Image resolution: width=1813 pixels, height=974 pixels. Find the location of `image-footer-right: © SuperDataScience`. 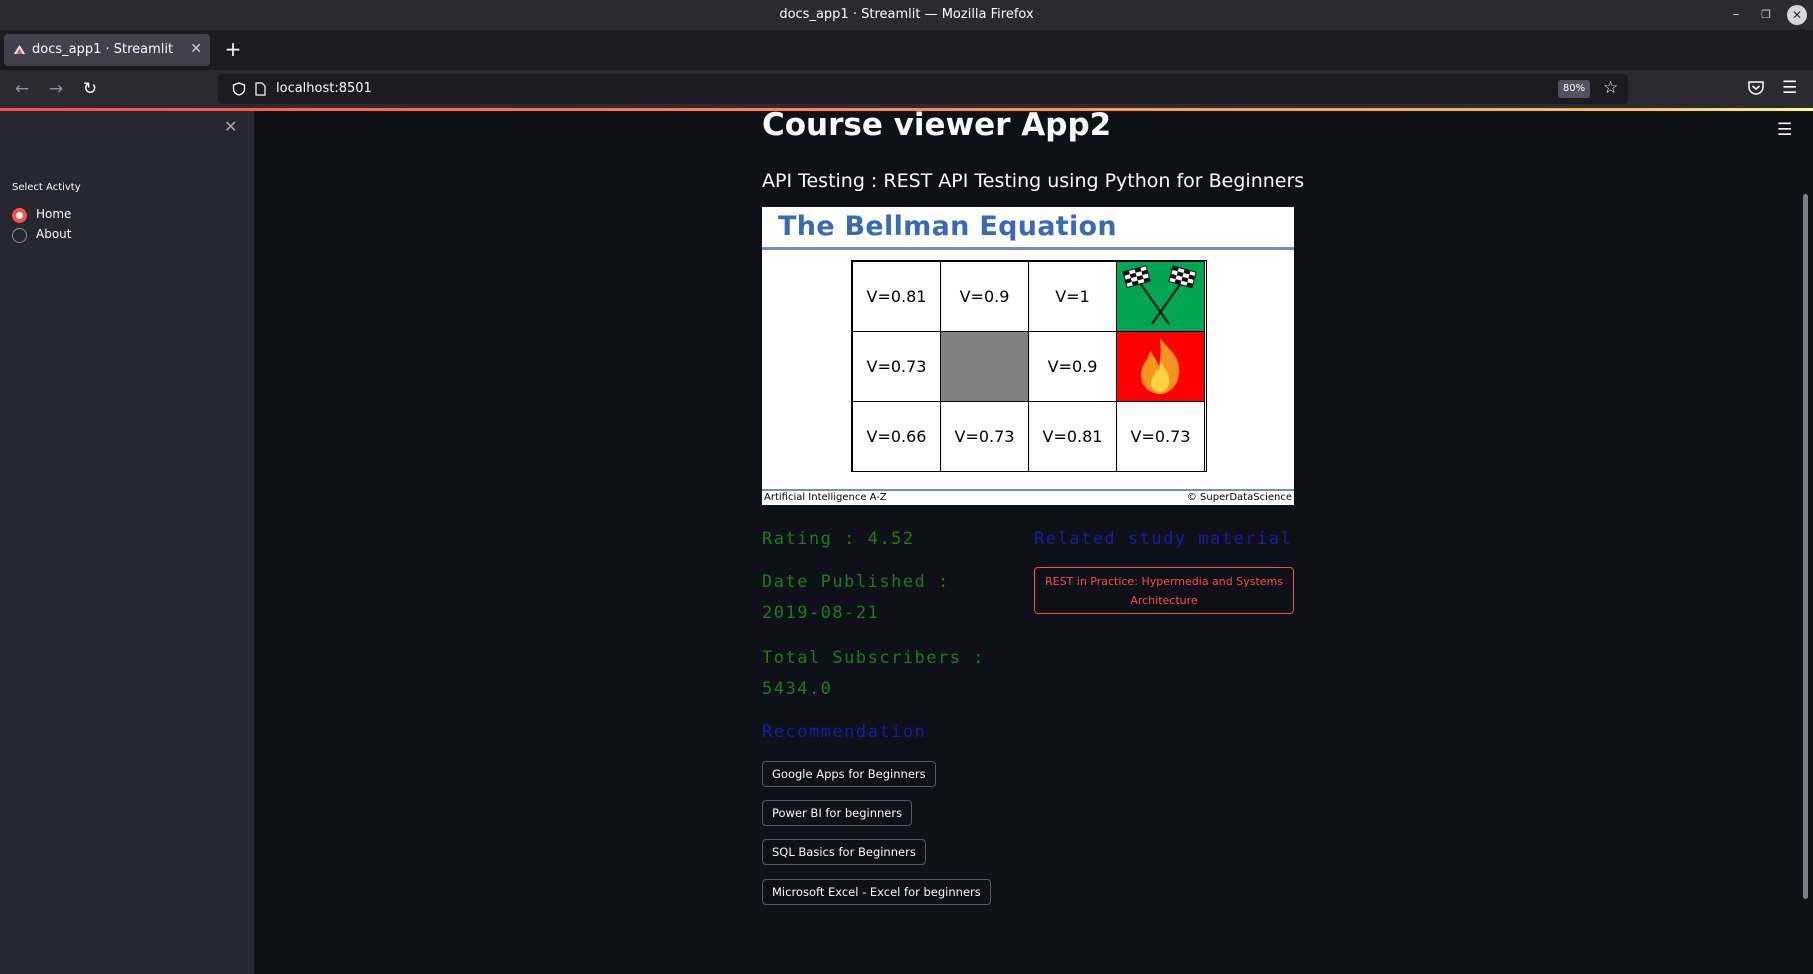

image-footer-right: © SuperDataScience is located at coordinates (1239, 497).